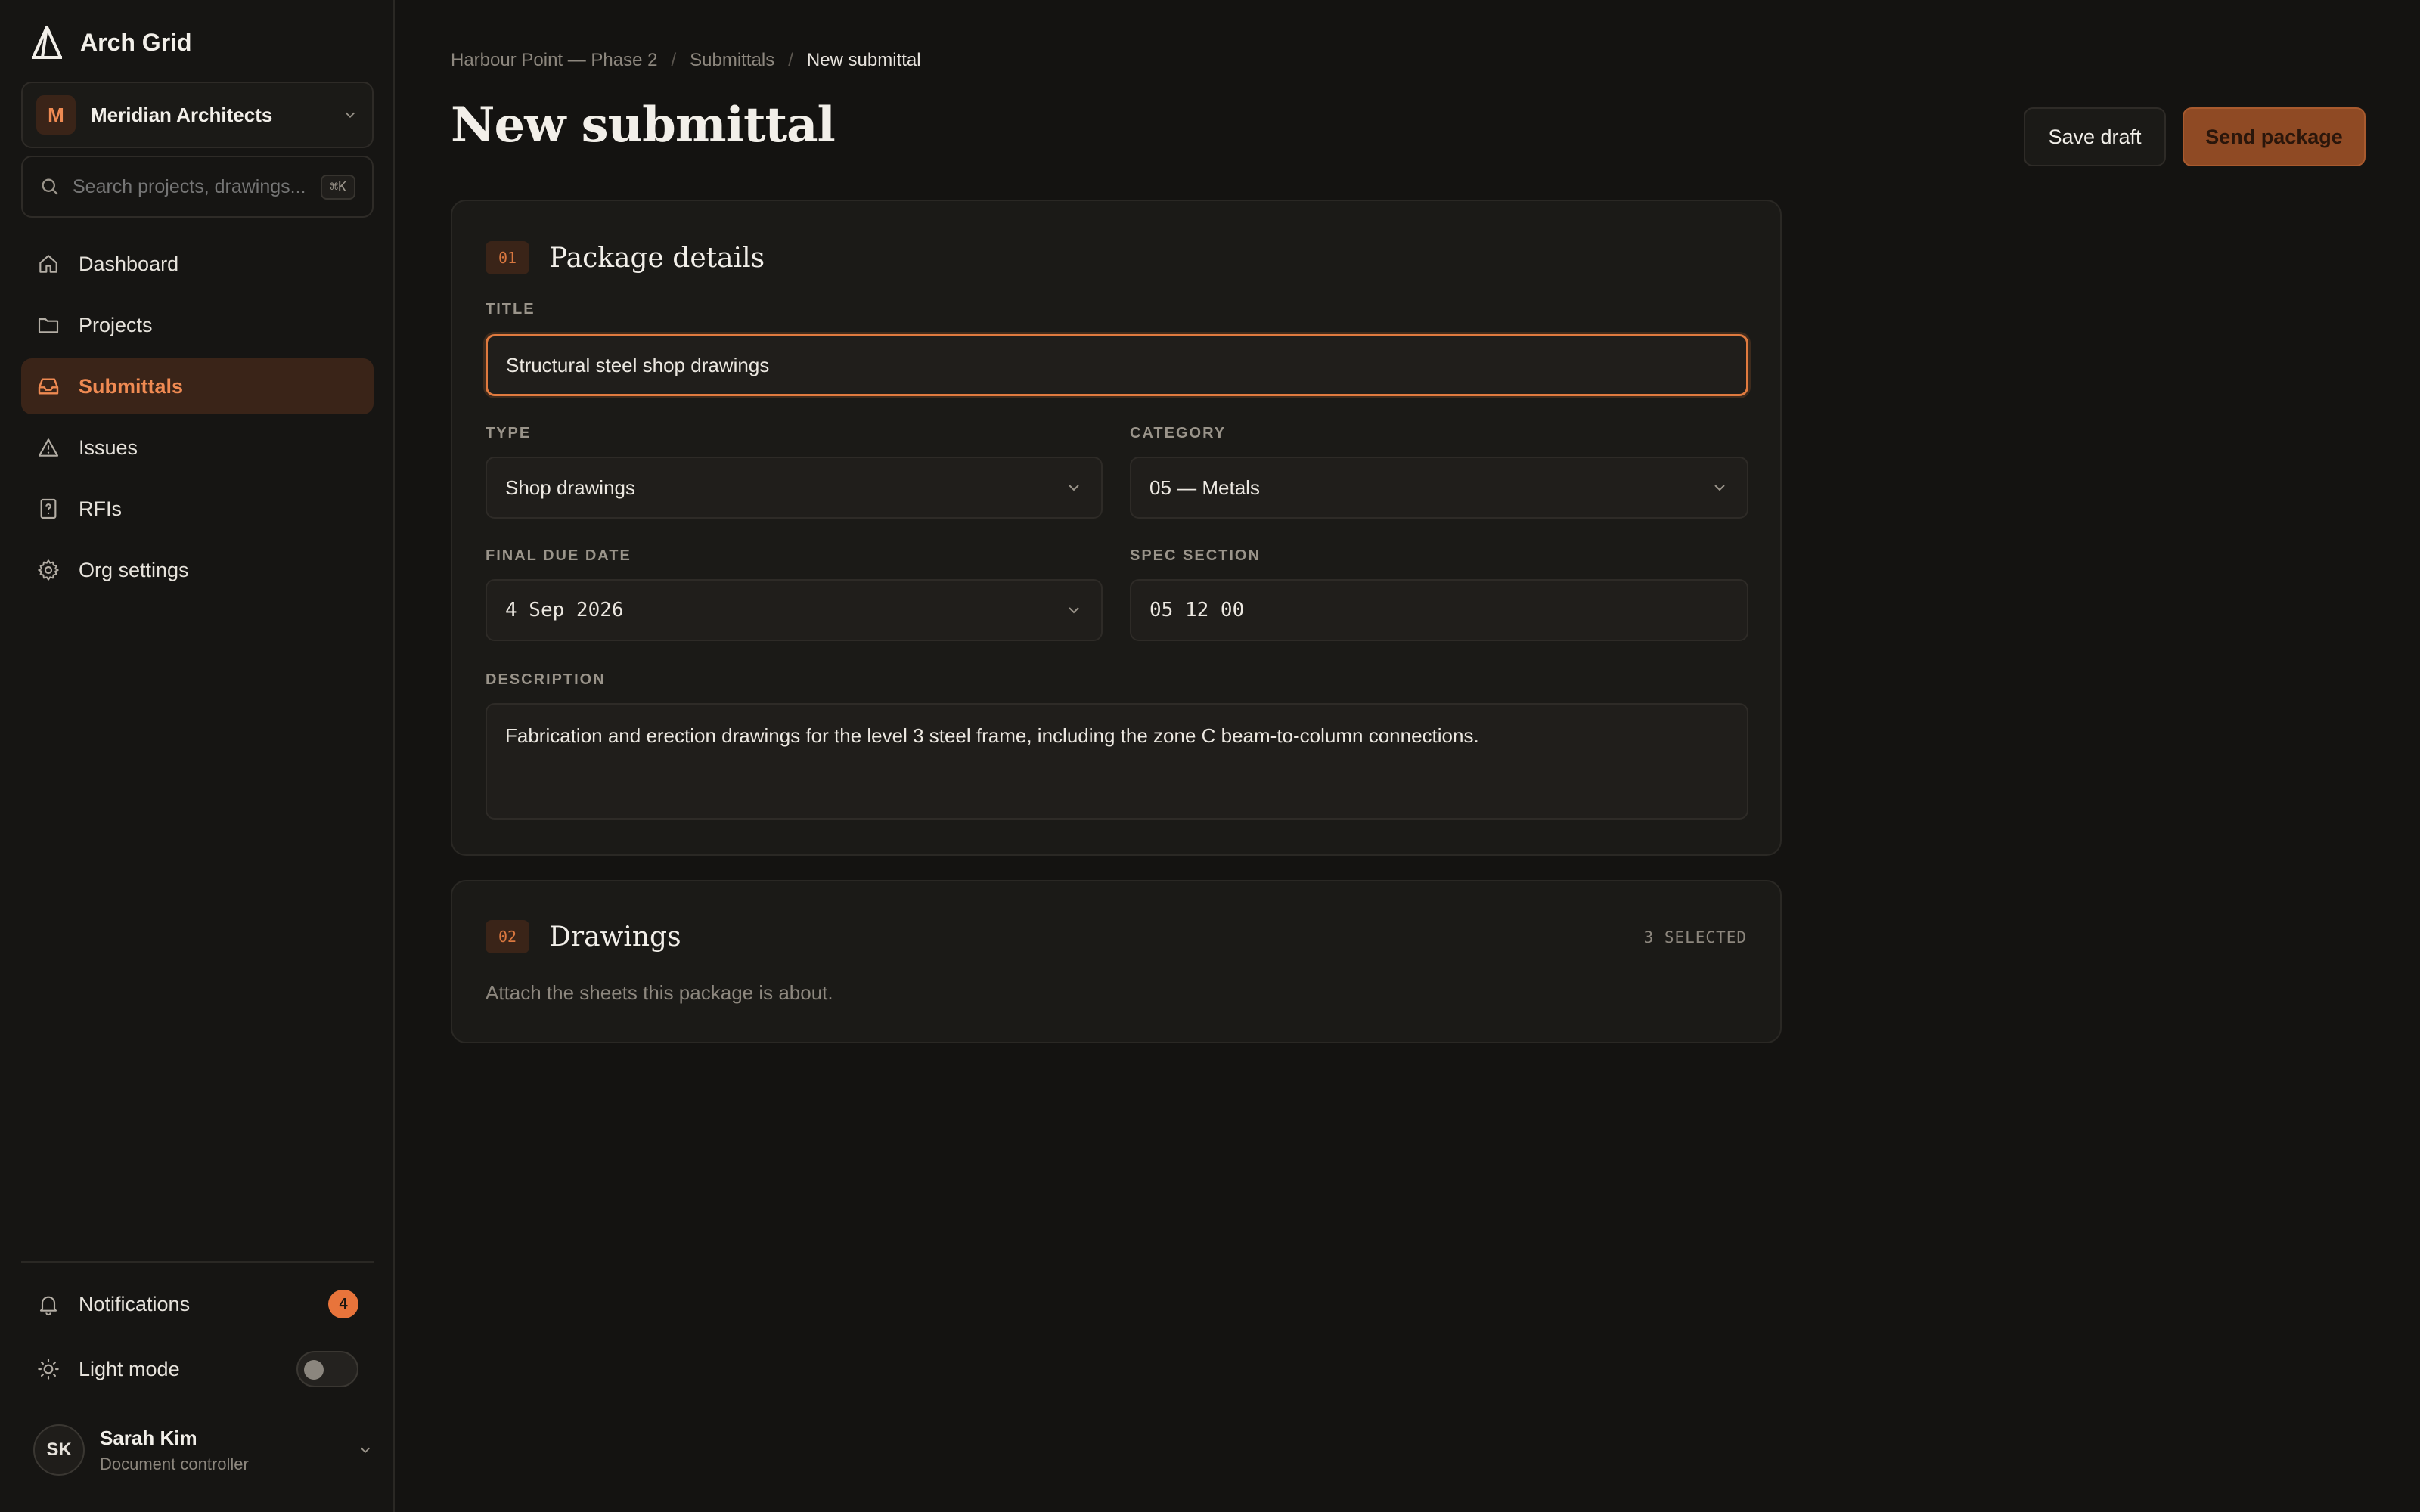  Describe the element at coordinates (507, 257) in the screenshot. I see `step-number: 01` at that location.